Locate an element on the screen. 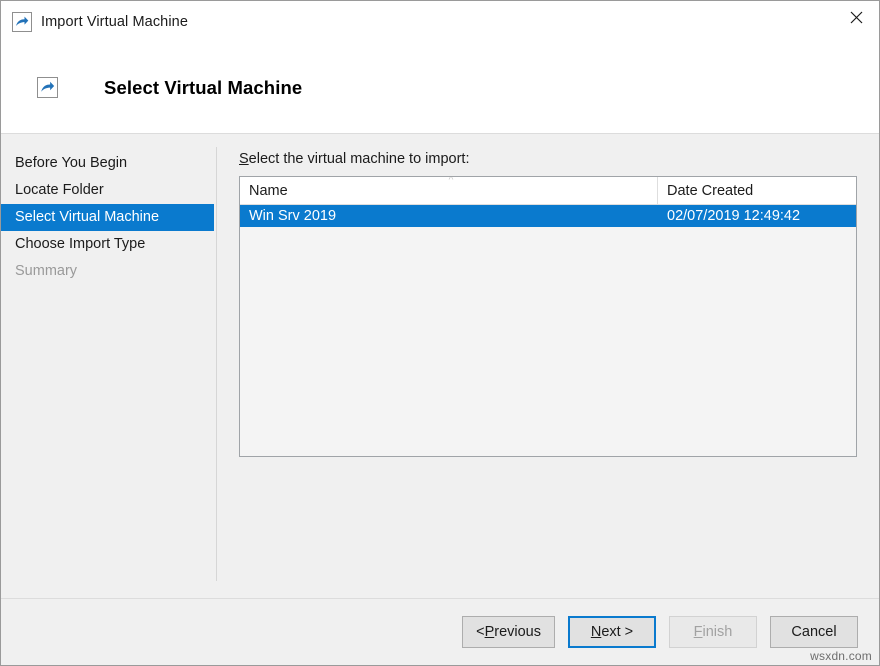 The image size is (880, 666). page-title: Select Virtual Machine is located at coordinates (203, 87).